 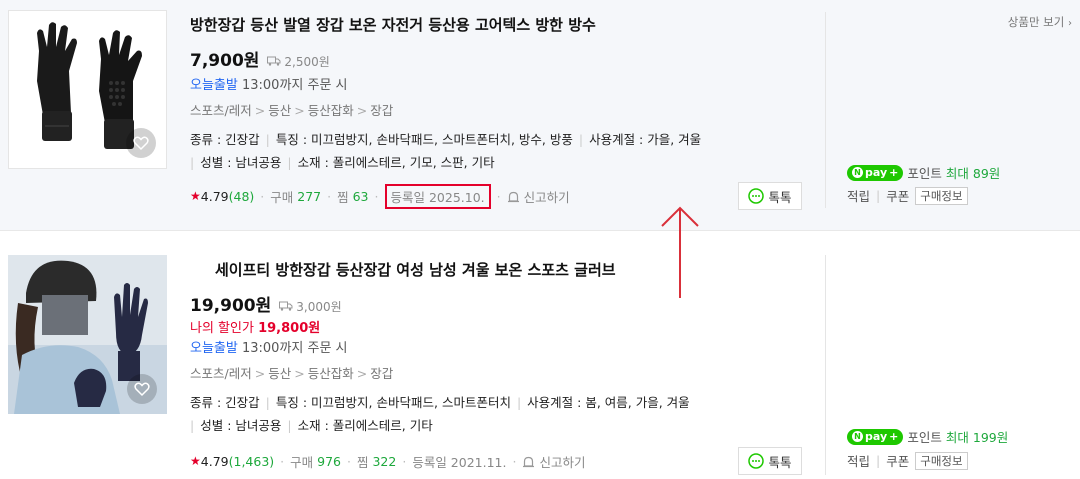 What do you see at coordinates (311, 425) in the screenshot?
I see `specs-line-2: | 성별 : 남녀공용 | 소재 : 폴리에스테르, 기타` at bounding box center [311, 425].